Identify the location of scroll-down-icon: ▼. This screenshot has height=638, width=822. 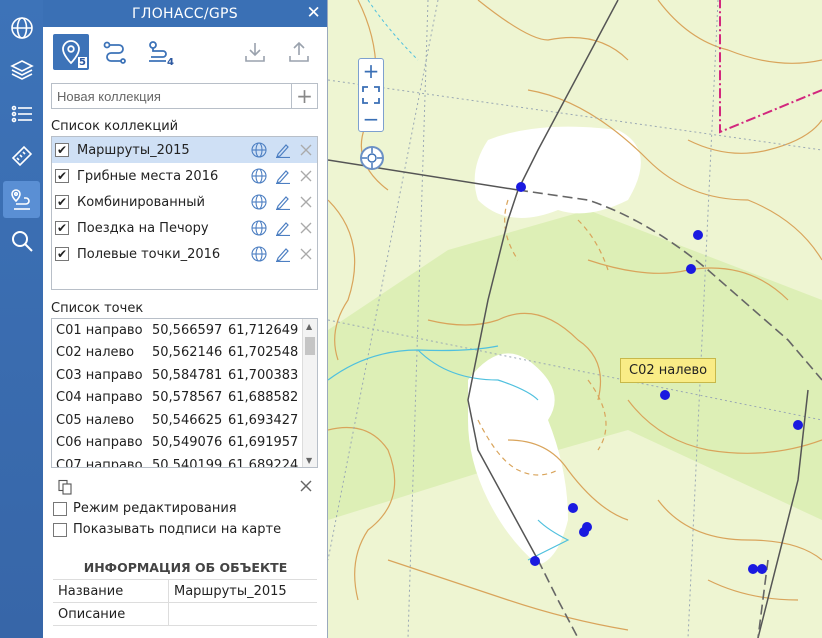
(309, 460).